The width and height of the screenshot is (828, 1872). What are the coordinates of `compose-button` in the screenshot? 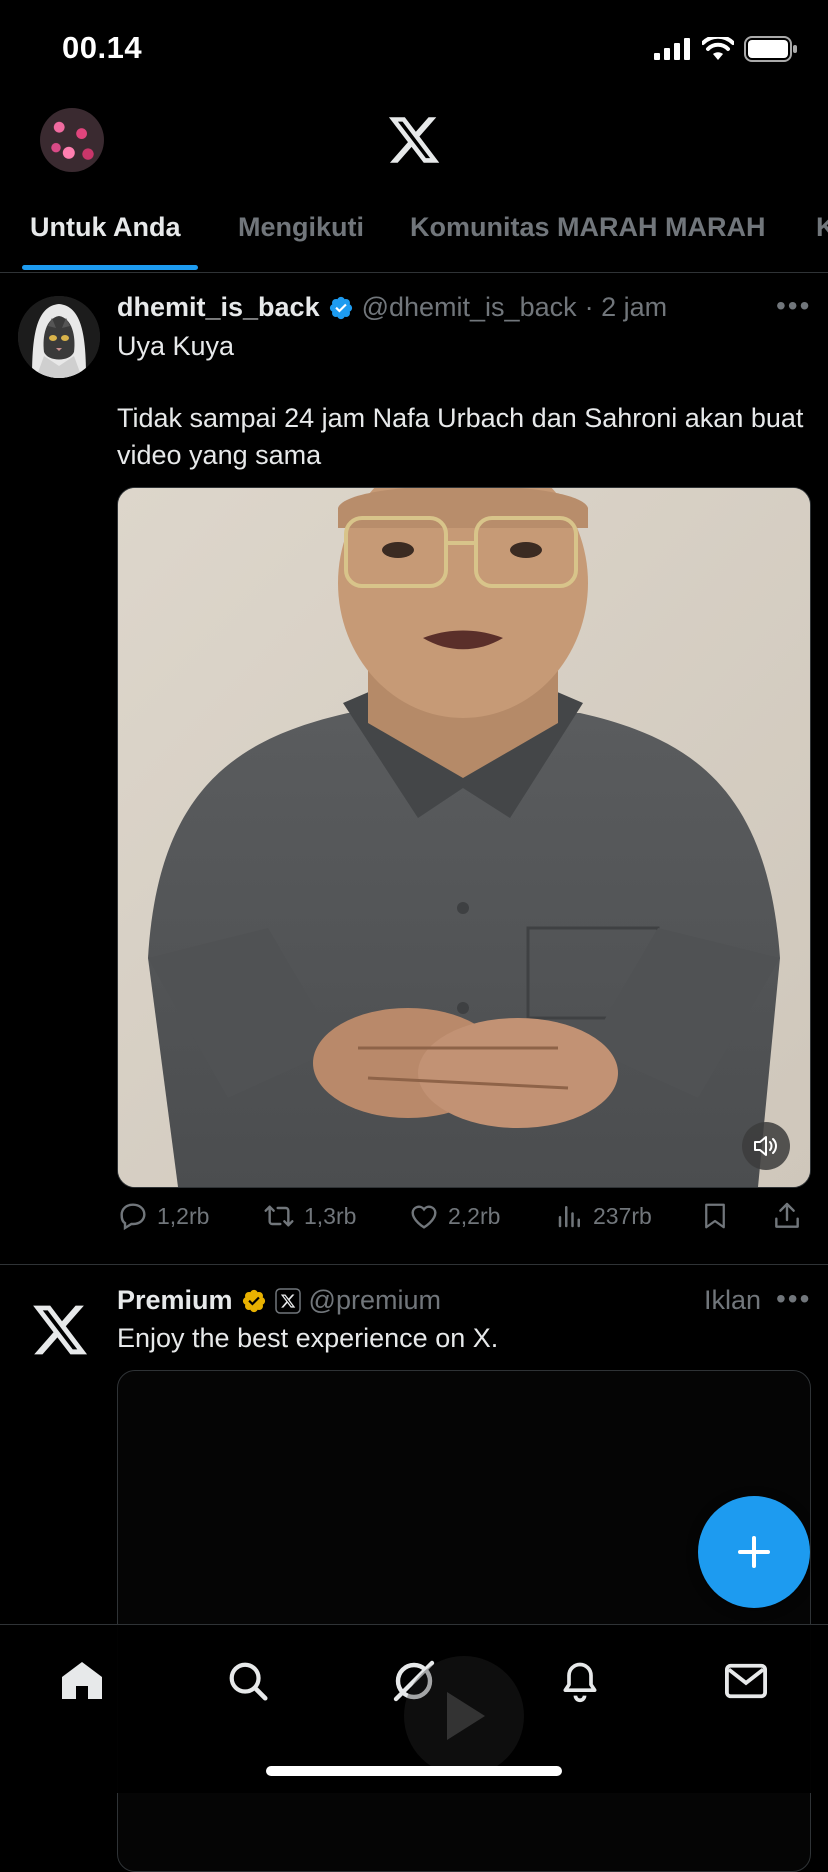 It's located at (754, 1552).